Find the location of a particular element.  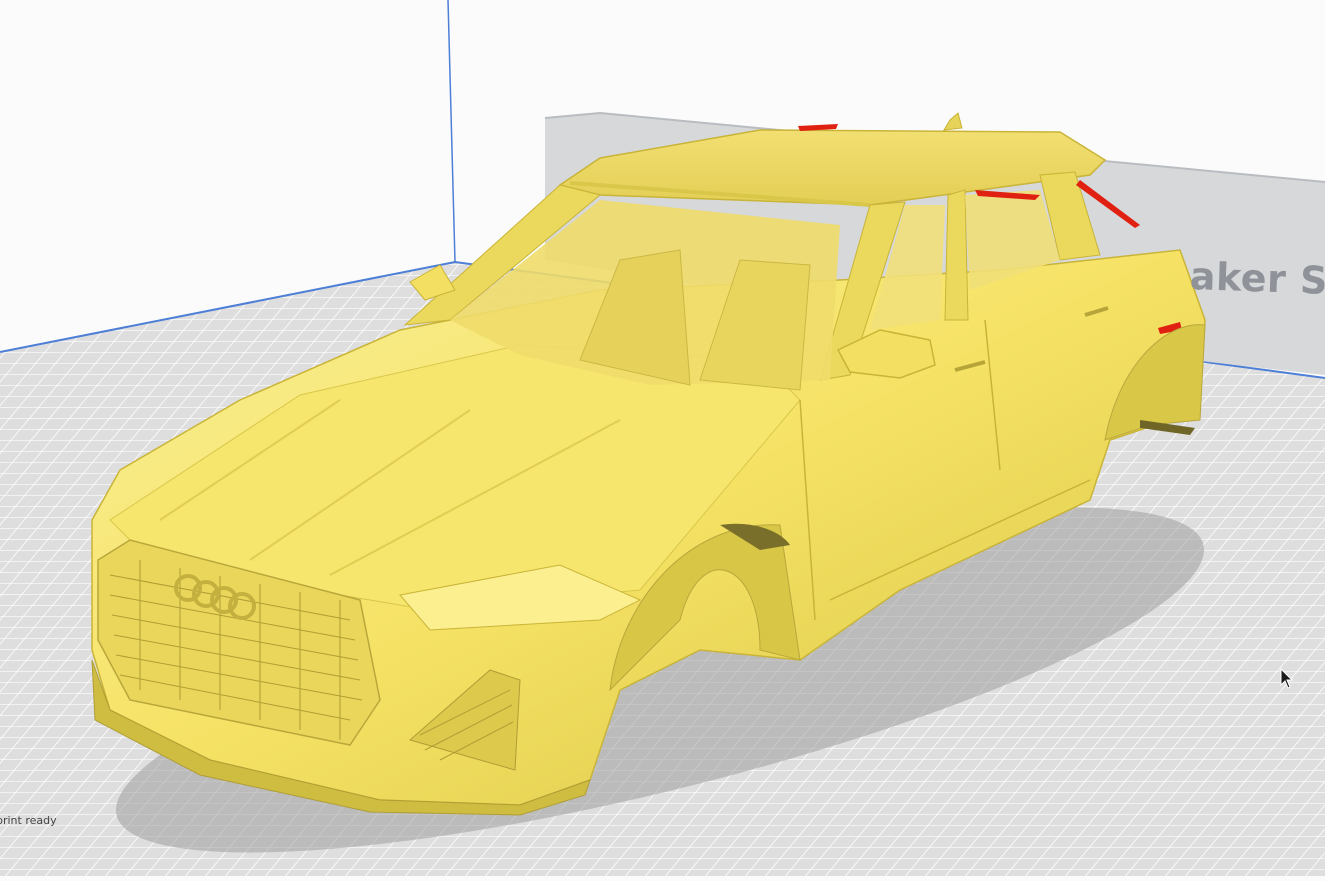

printer-model-label: aker S5 is located at coordinates (1257, 279).